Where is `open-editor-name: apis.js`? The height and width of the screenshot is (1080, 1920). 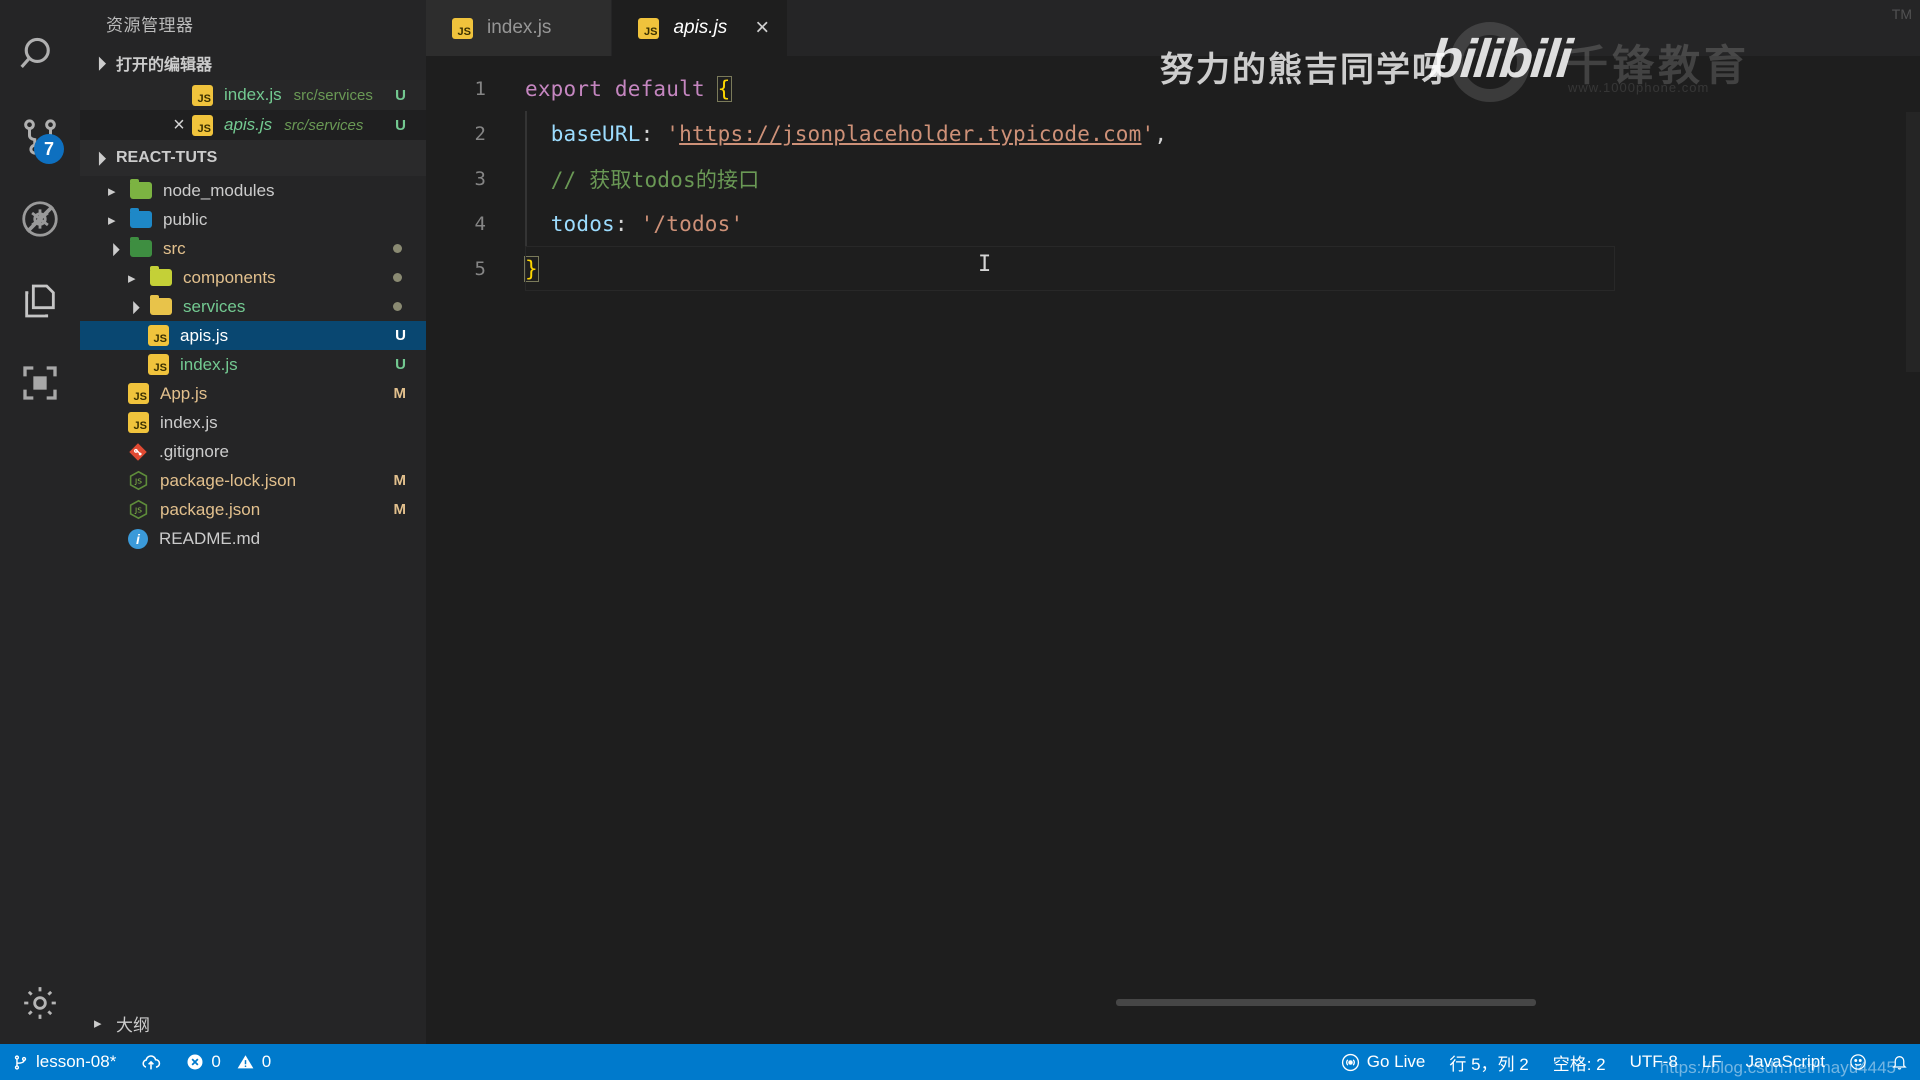
open-editor-name: apis.js is located at coordinates (248, 124).